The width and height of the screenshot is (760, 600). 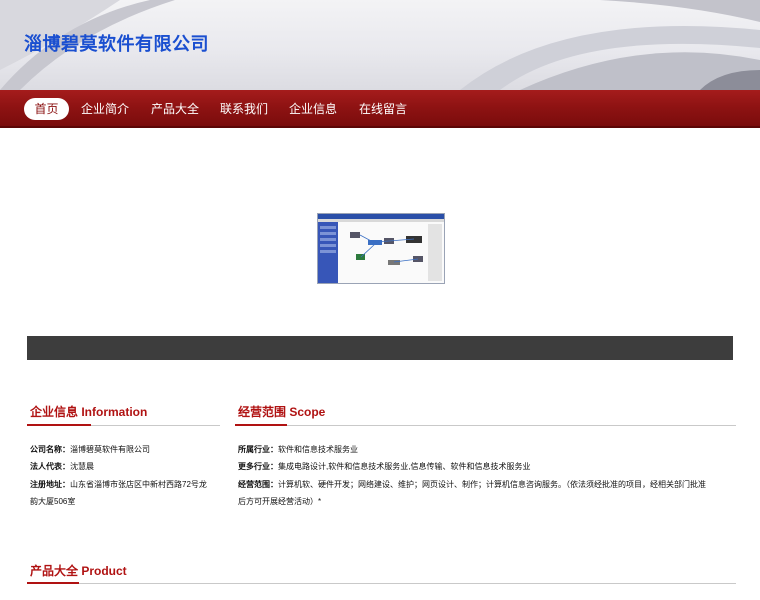 I want to click on products-rule, so click(x=381, y=583).